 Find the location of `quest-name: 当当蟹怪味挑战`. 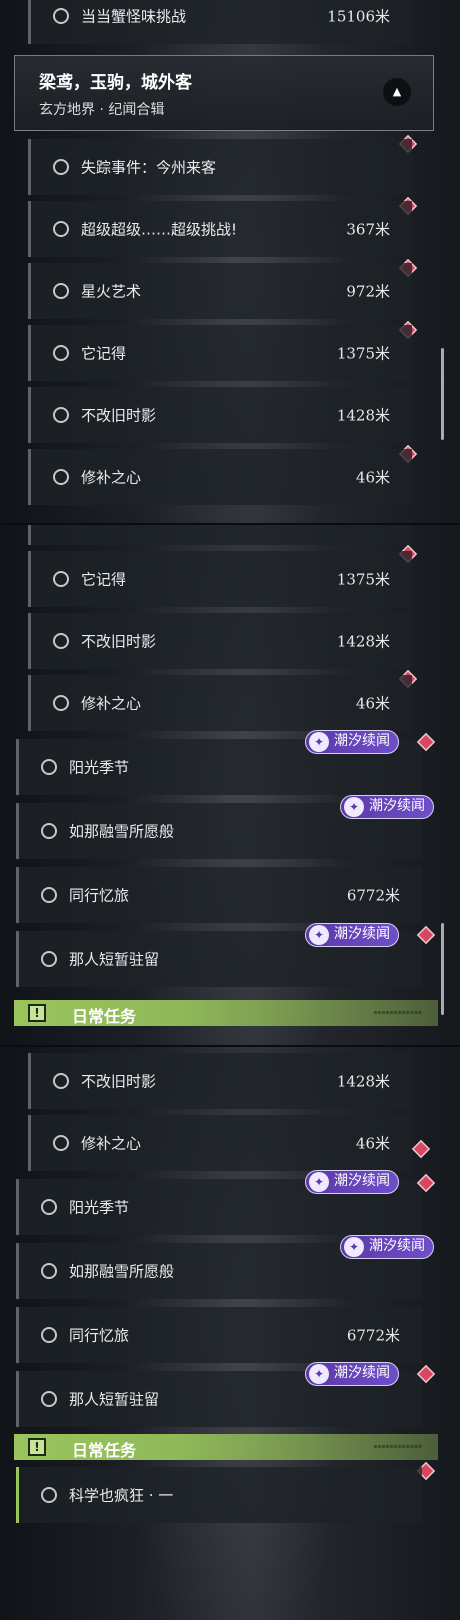

quest-name: 当当蟹怪味挑战 is located at coordinates (134, 16).